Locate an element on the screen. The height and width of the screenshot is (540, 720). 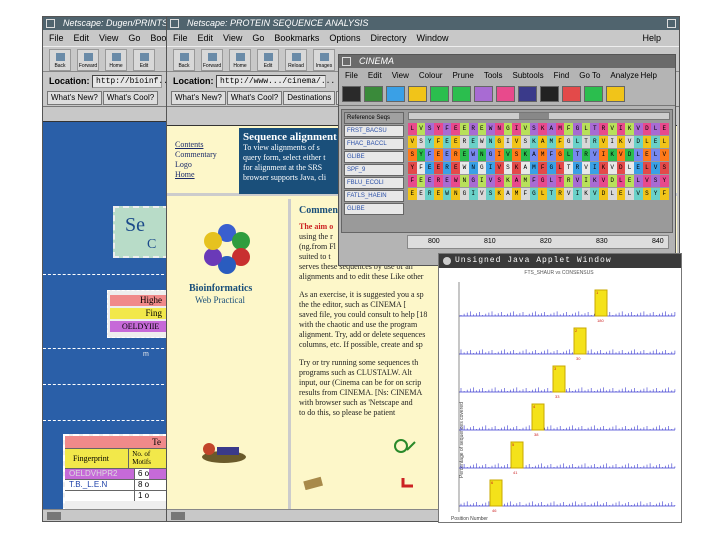
menu-colour: Colour is located at coordinates (431, 75).